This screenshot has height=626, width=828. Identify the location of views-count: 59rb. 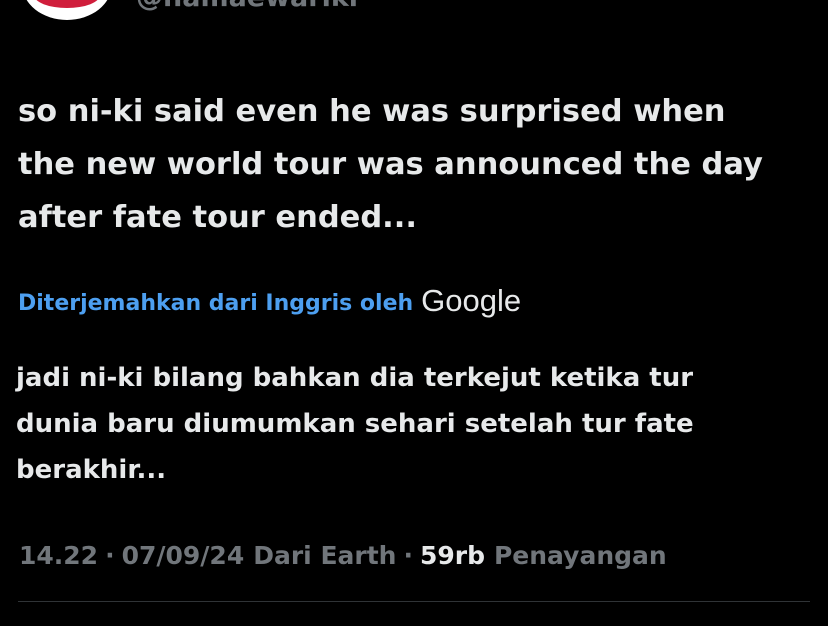
(452, 555).